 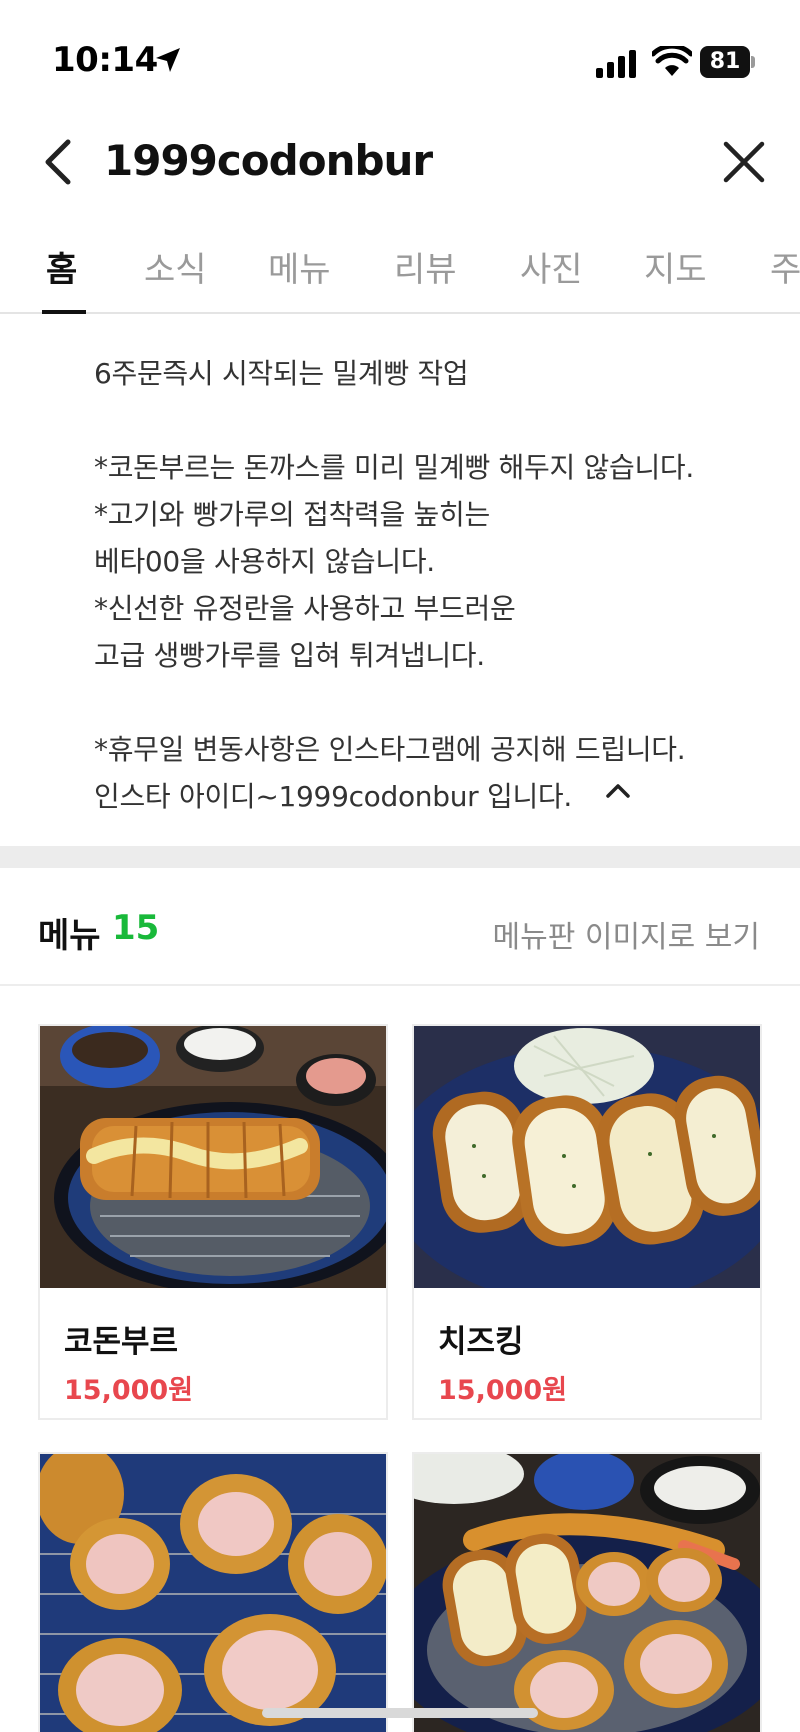 I want to click on menu-item-card: 치즈킹 15,000원, so click(x=587, y=1222).